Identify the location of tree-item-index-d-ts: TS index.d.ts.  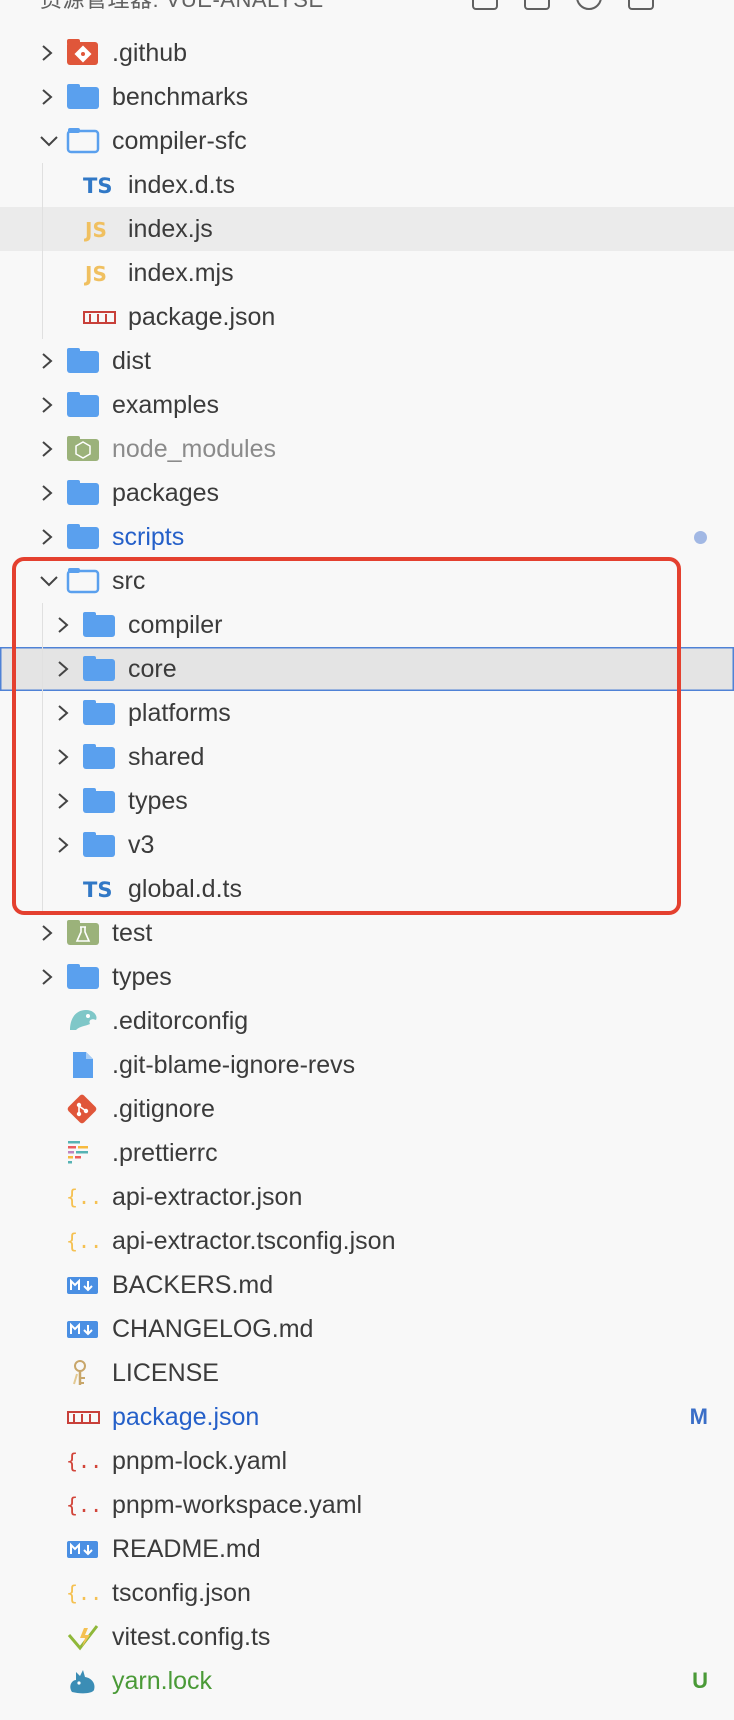
(367, 185).